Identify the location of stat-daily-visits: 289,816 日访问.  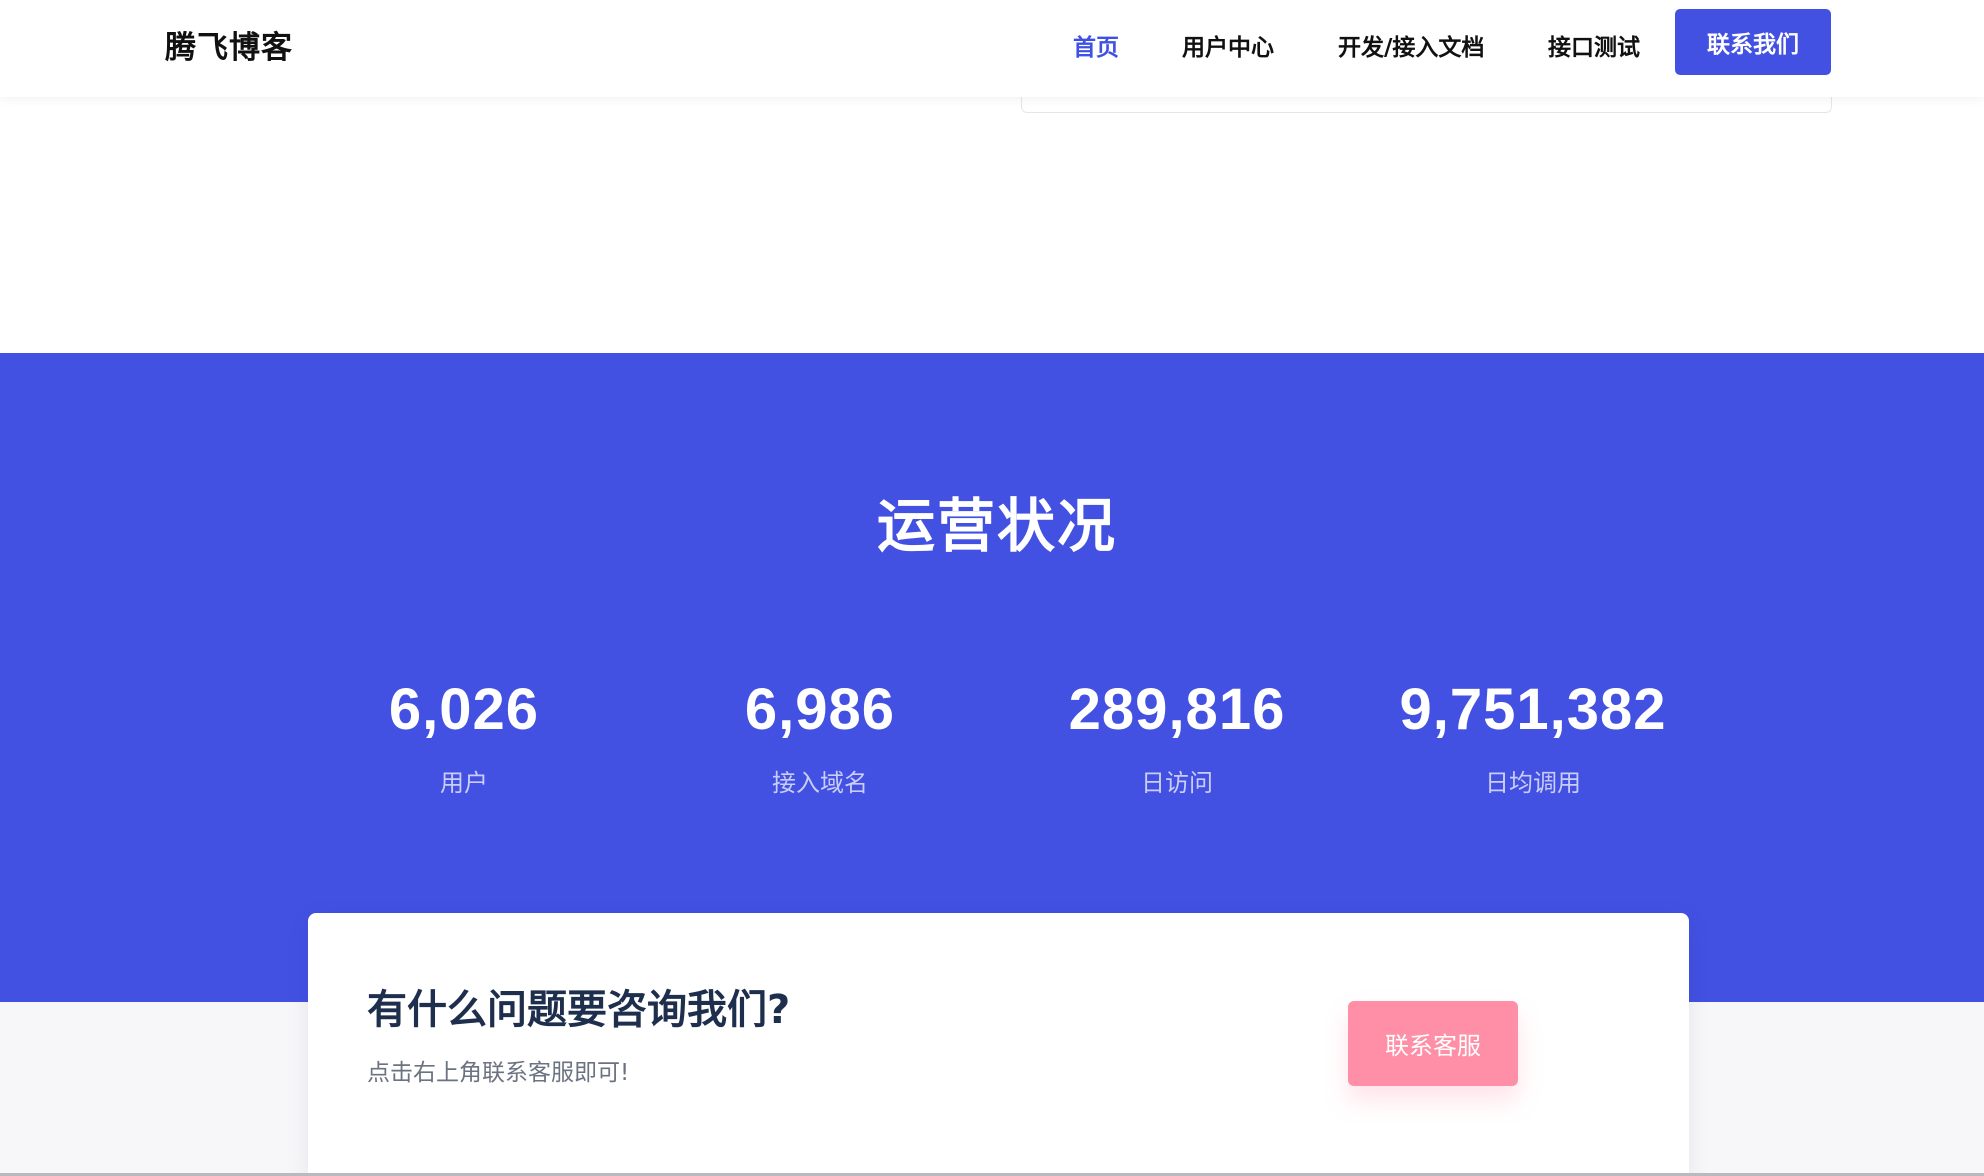
(1177, 736).